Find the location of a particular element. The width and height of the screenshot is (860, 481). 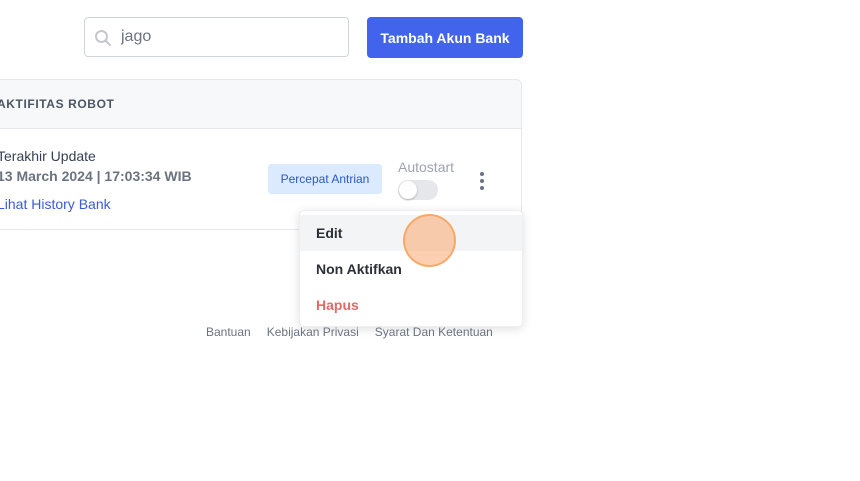

footer-link-help: Bantuan is located at coordinates (228, 332).